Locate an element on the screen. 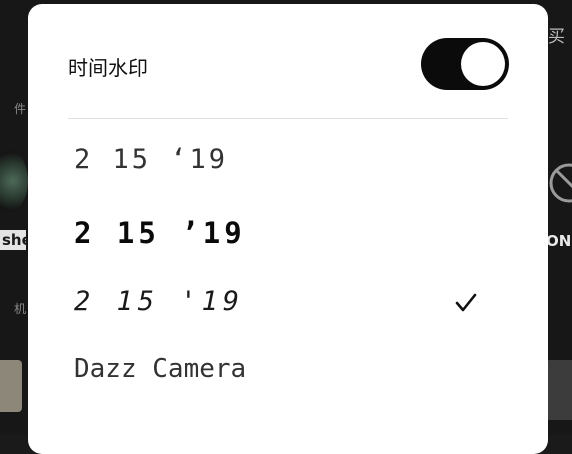 This screenshot has height=454, width=572. date-format-option: 2 15 ’19 is located at coordinates (288, 234).